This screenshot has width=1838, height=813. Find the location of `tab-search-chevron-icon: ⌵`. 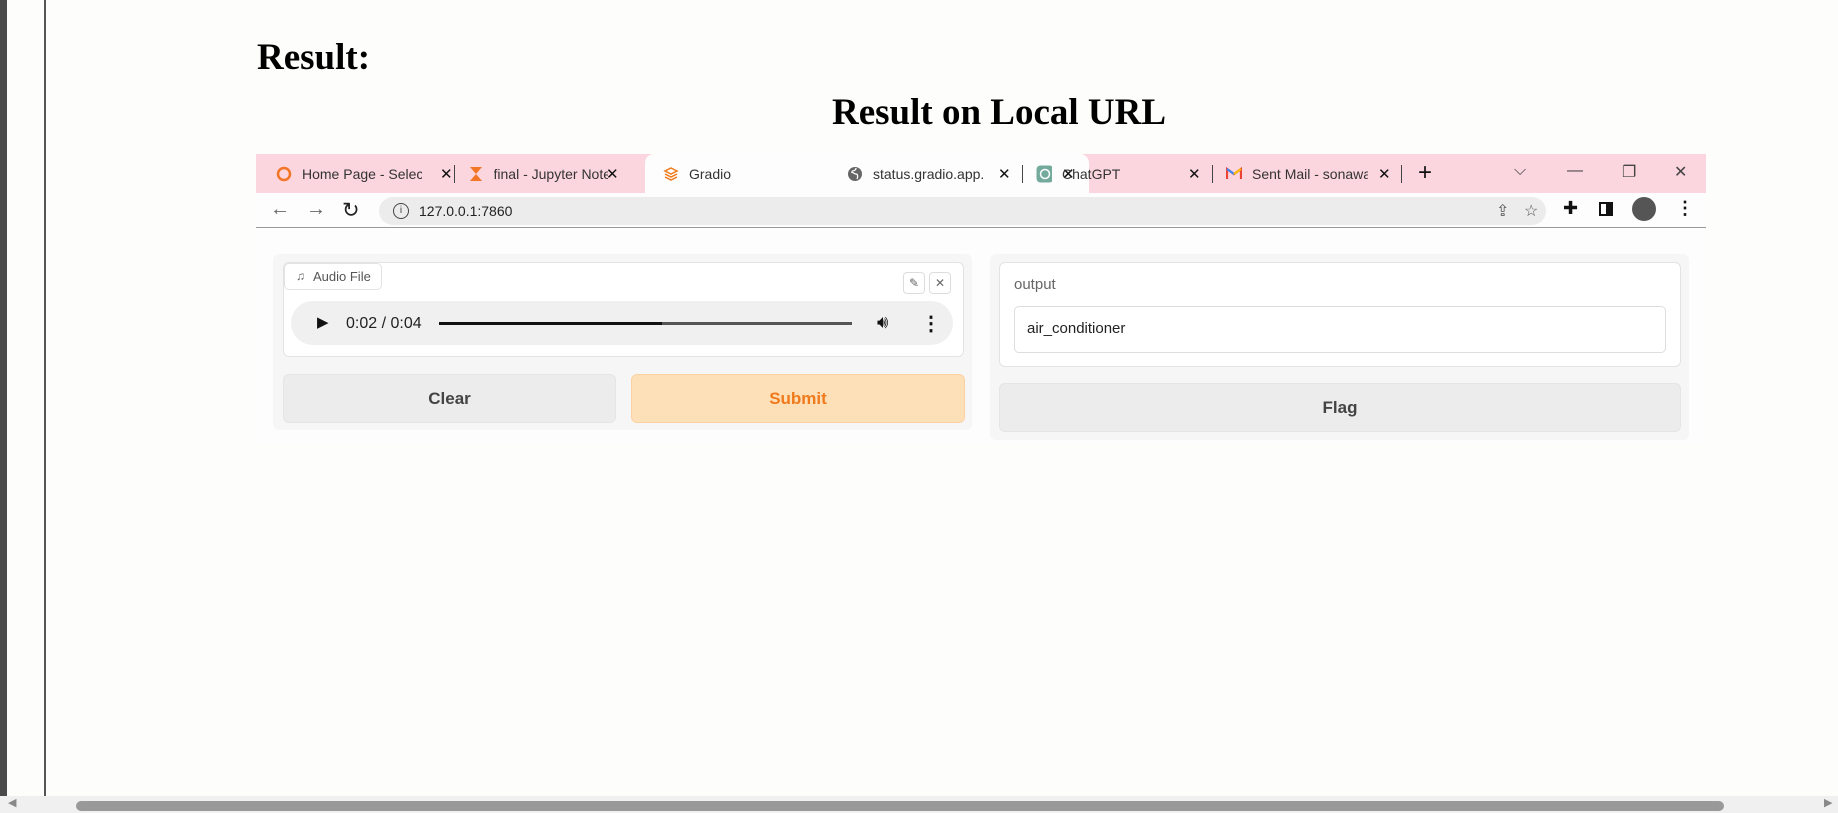

tab-search-chevron-icon: ⌵ is located at coordinates (1520, 171).